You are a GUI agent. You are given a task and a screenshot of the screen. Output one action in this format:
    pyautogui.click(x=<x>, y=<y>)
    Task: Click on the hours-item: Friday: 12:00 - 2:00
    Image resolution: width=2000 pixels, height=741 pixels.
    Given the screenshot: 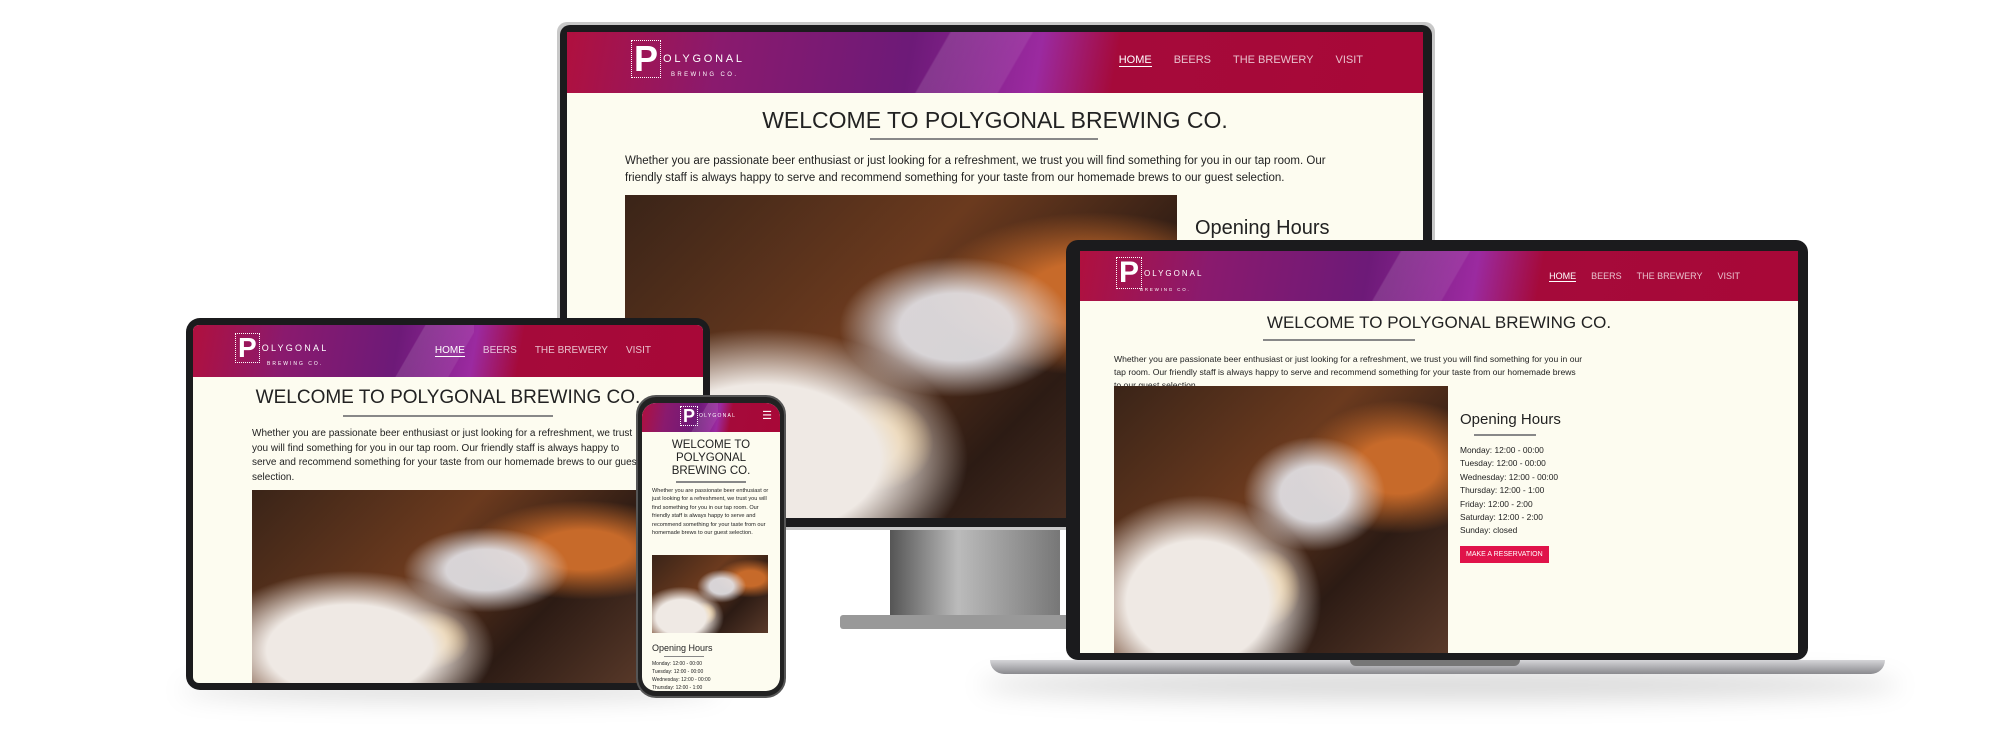 What is the action you would take?
    pyautogui.click(x=1496, y=503)
    